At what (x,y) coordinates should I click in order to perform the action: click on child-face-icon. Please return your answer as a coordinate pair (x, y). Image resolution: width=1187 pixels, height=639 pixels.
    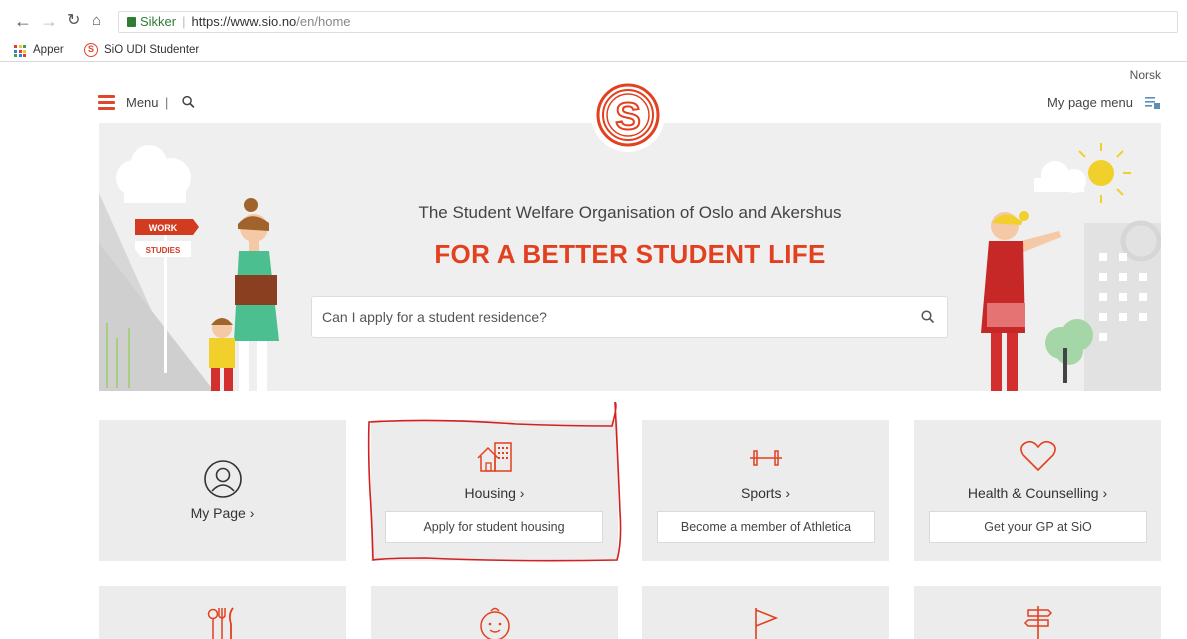
    Looking at the image, I should click on (495, 623).